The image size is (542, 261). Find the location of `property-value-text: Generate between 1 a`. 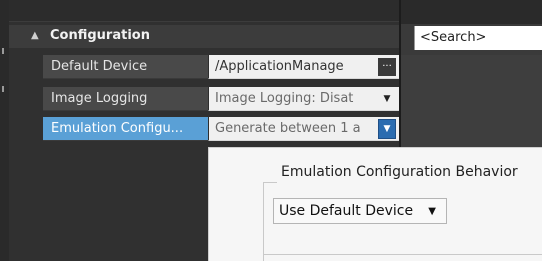

property-value-text: Generate between 1 a is located at coordinates (288, 128).